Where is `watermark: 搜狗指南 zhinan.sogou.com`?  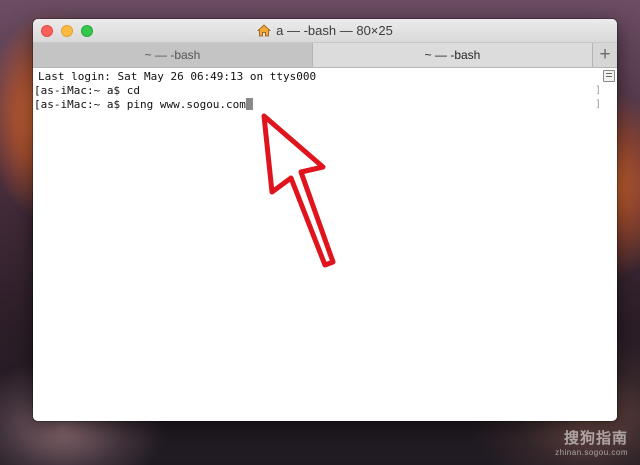
watermark: 搜狗指南 zhinan.sogou.com is located at coordinates (573, 442).